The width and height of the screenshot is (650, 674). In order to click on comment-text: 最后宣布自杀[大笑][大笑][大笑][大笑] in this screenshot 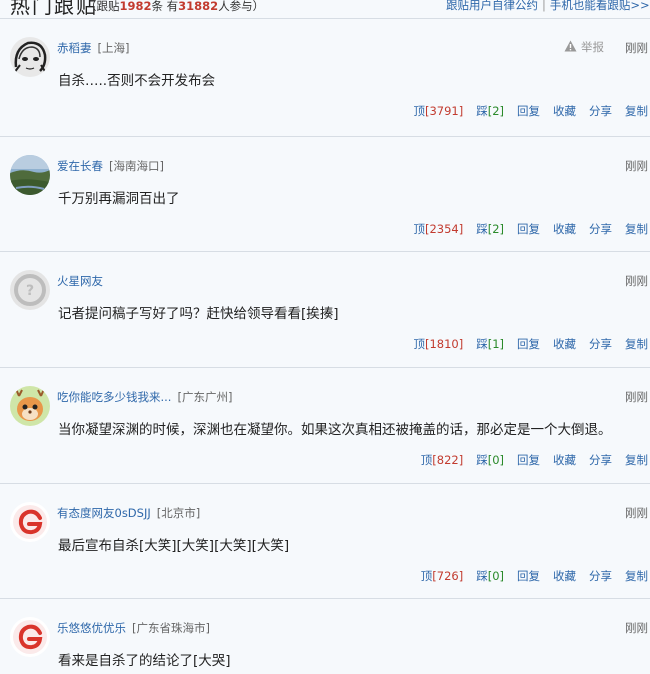, I will do `click(174, 546)`.